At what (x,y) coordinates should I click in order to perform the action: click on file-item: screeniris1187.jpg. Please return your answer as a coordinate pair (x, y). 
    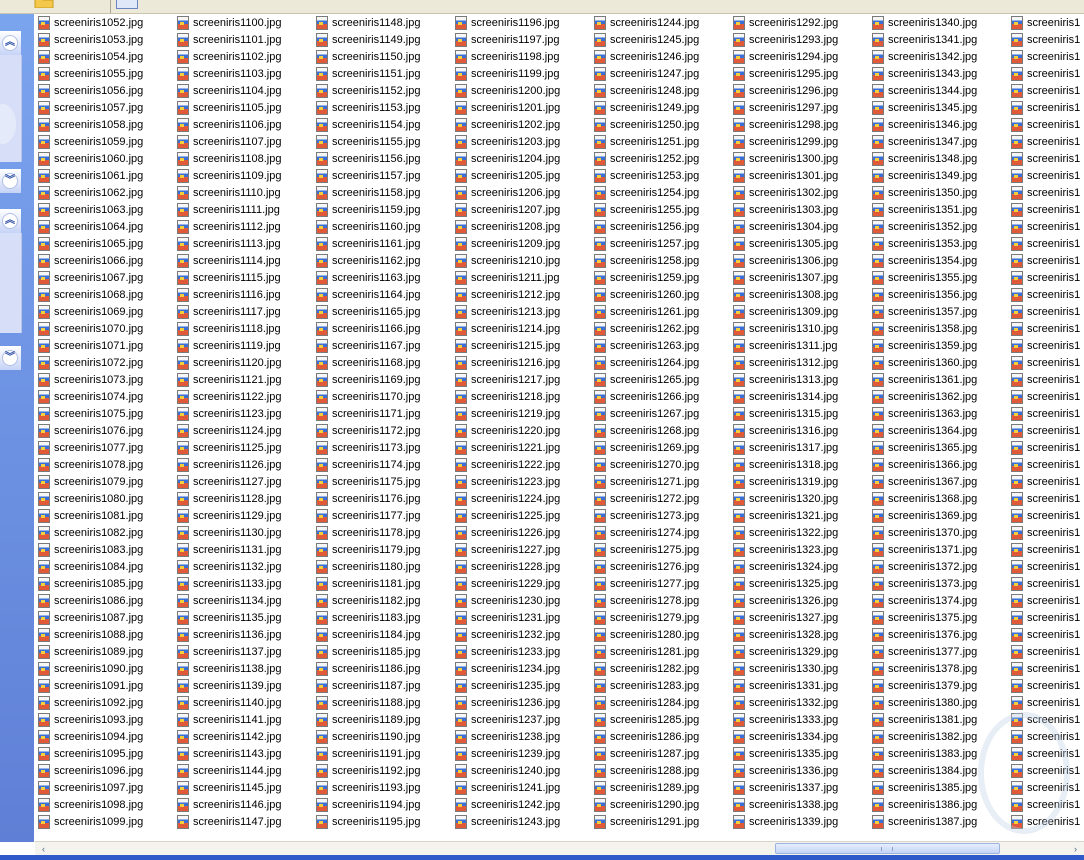
    Looking at the image, I should click on (382, 685).